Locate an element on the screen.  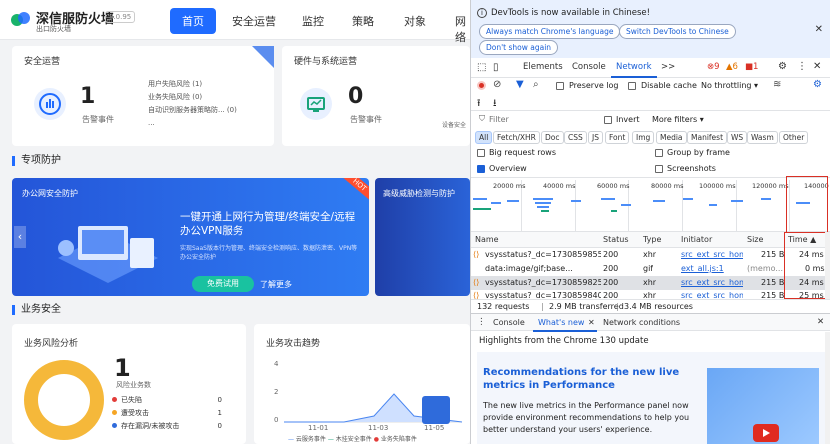
dont-show-button: Don't show again is located at coordinates (519, 47).